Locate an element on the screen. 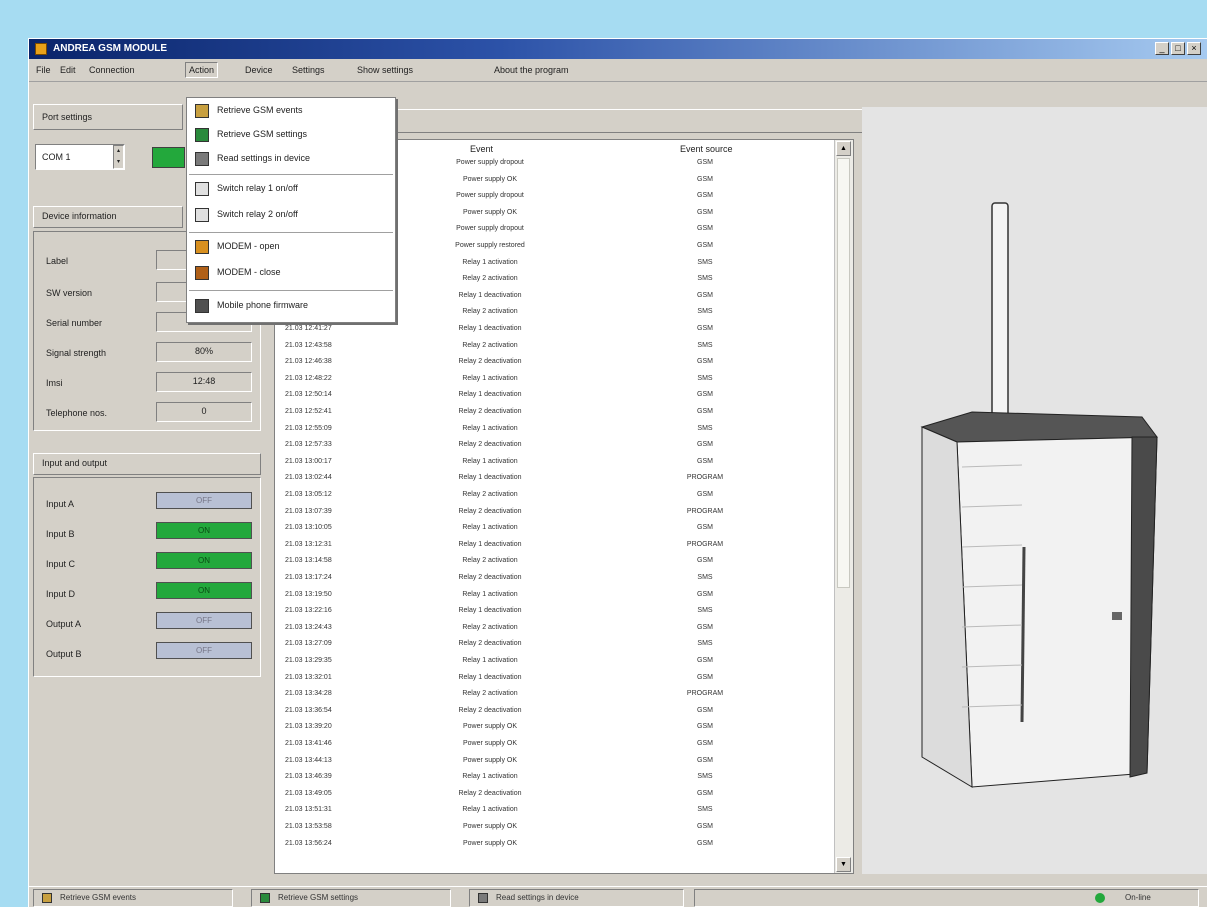 The height and width of the screenshot is (907, 1207). table-row: 21.03 13:53:58 Power supply OK GSM is located at coordinates (555, 827).